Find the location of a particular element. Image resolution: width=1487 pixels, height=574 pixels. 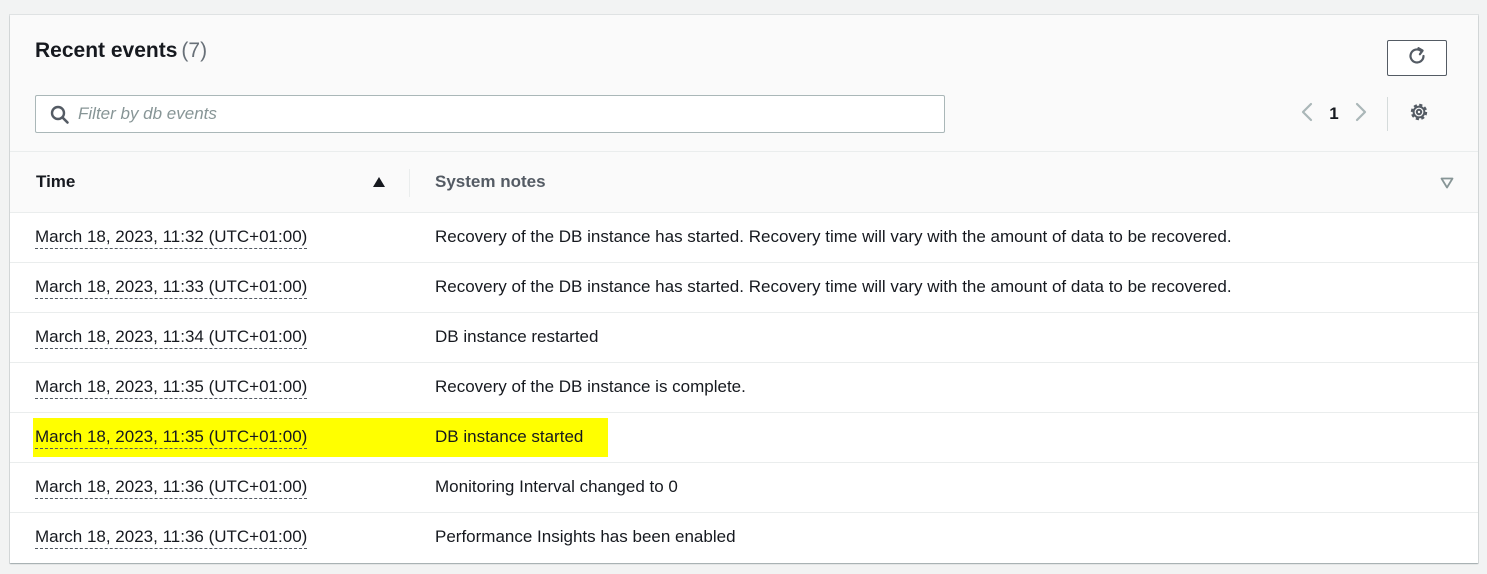

column-divider is located at coordinates (409, 183).